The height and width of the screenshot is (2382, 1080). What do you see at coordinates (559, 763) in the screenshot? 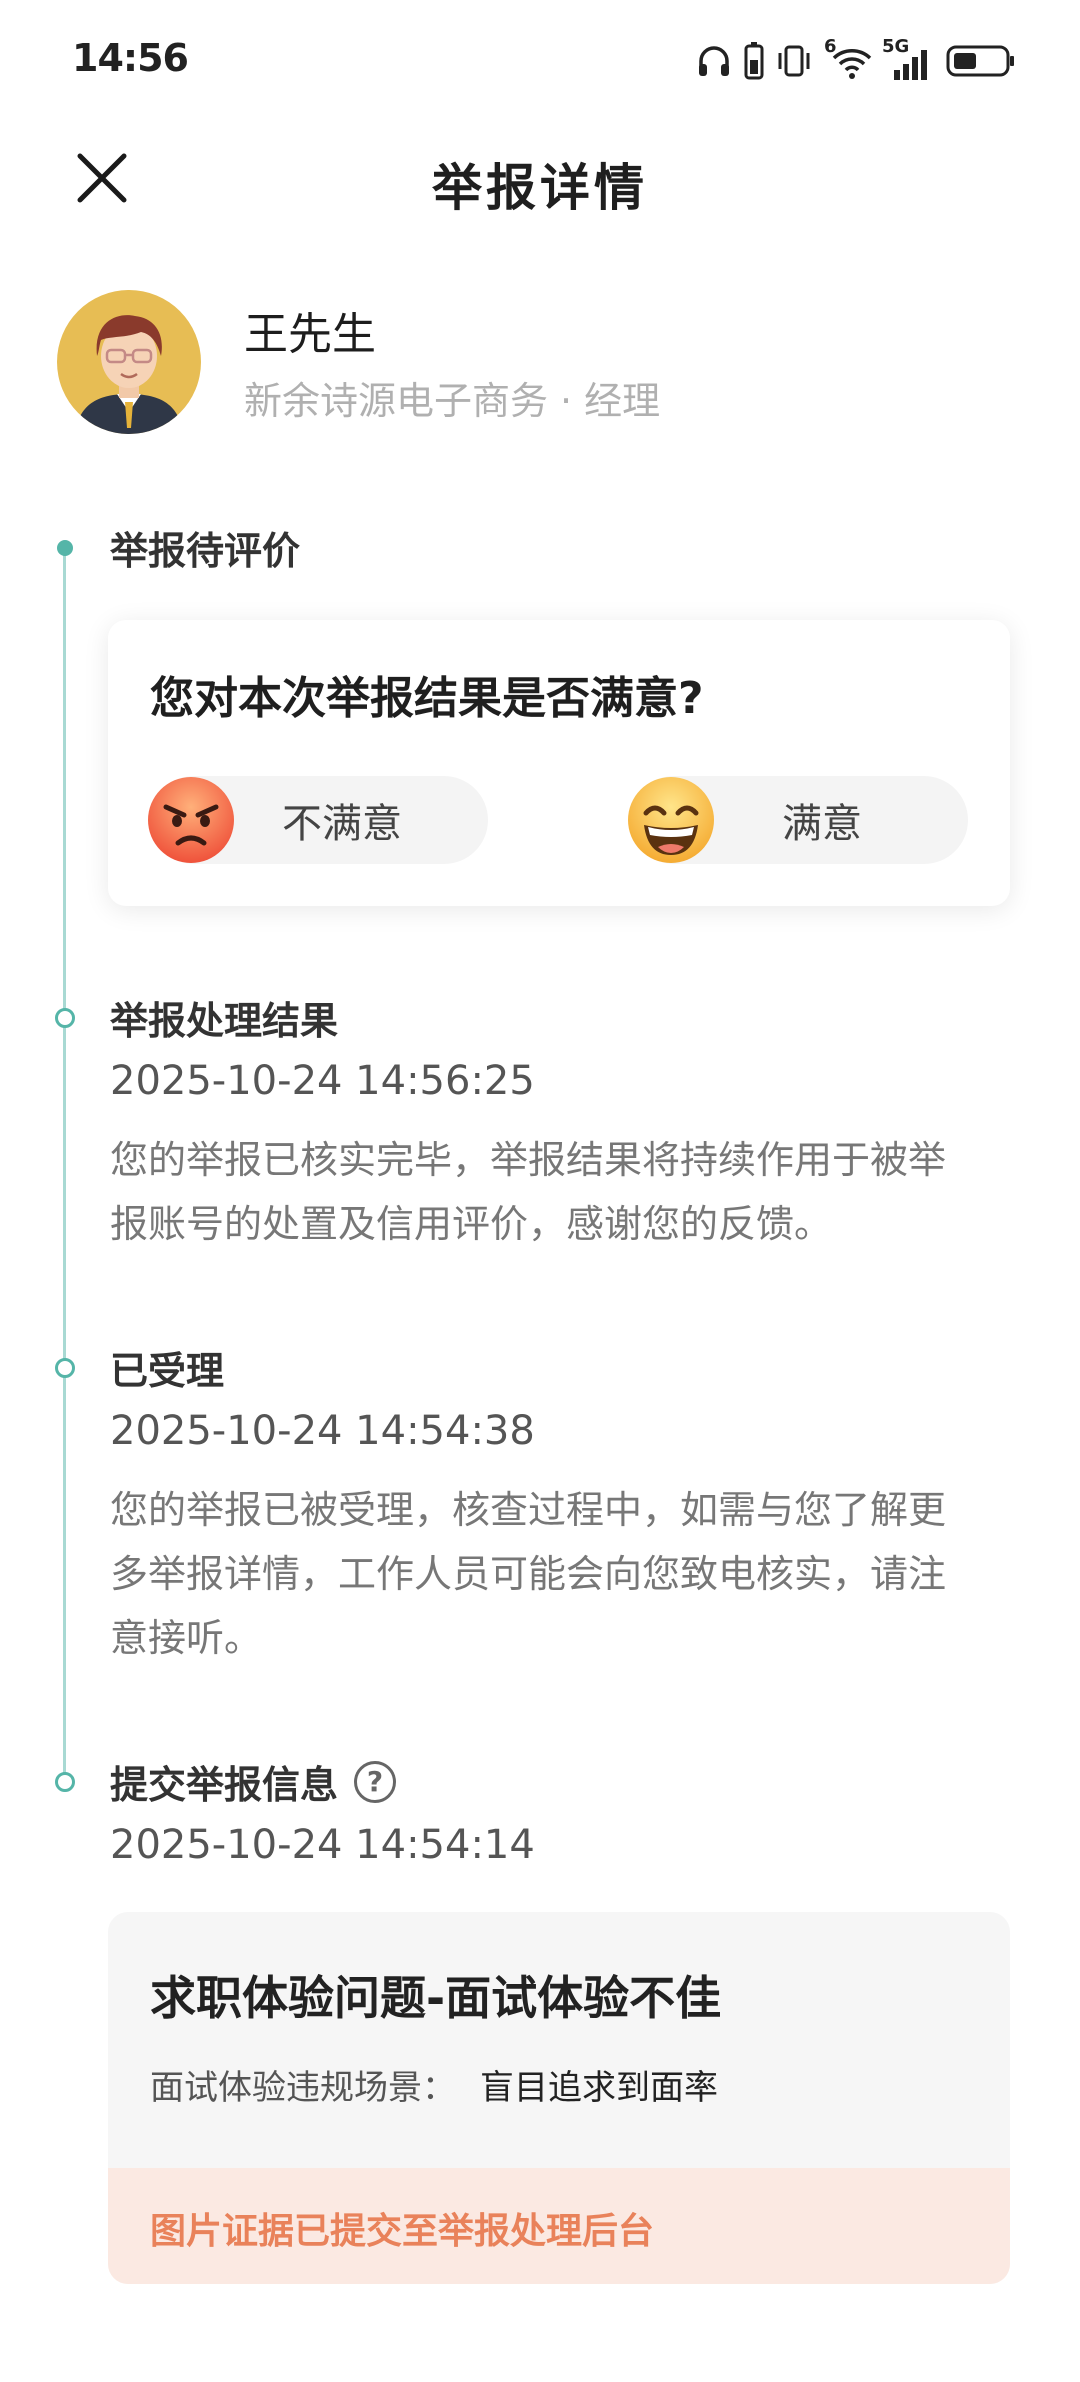
I see `rating-card: 您对本次举报结果是否满意? 不满意 满意` at bounding box center [559, 763].